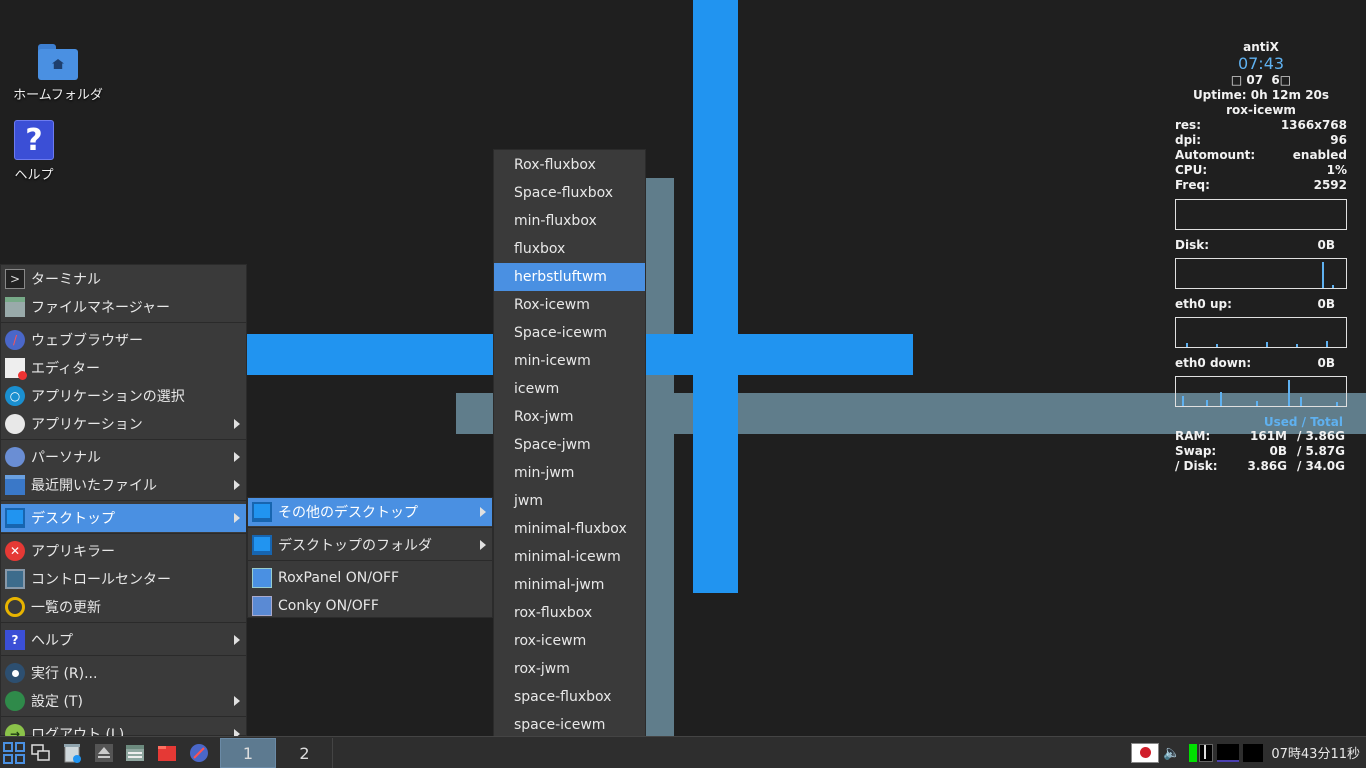 This screenshot has width=1366, height=768. I want to click on eth0-up-graph, so click(1261, 332).